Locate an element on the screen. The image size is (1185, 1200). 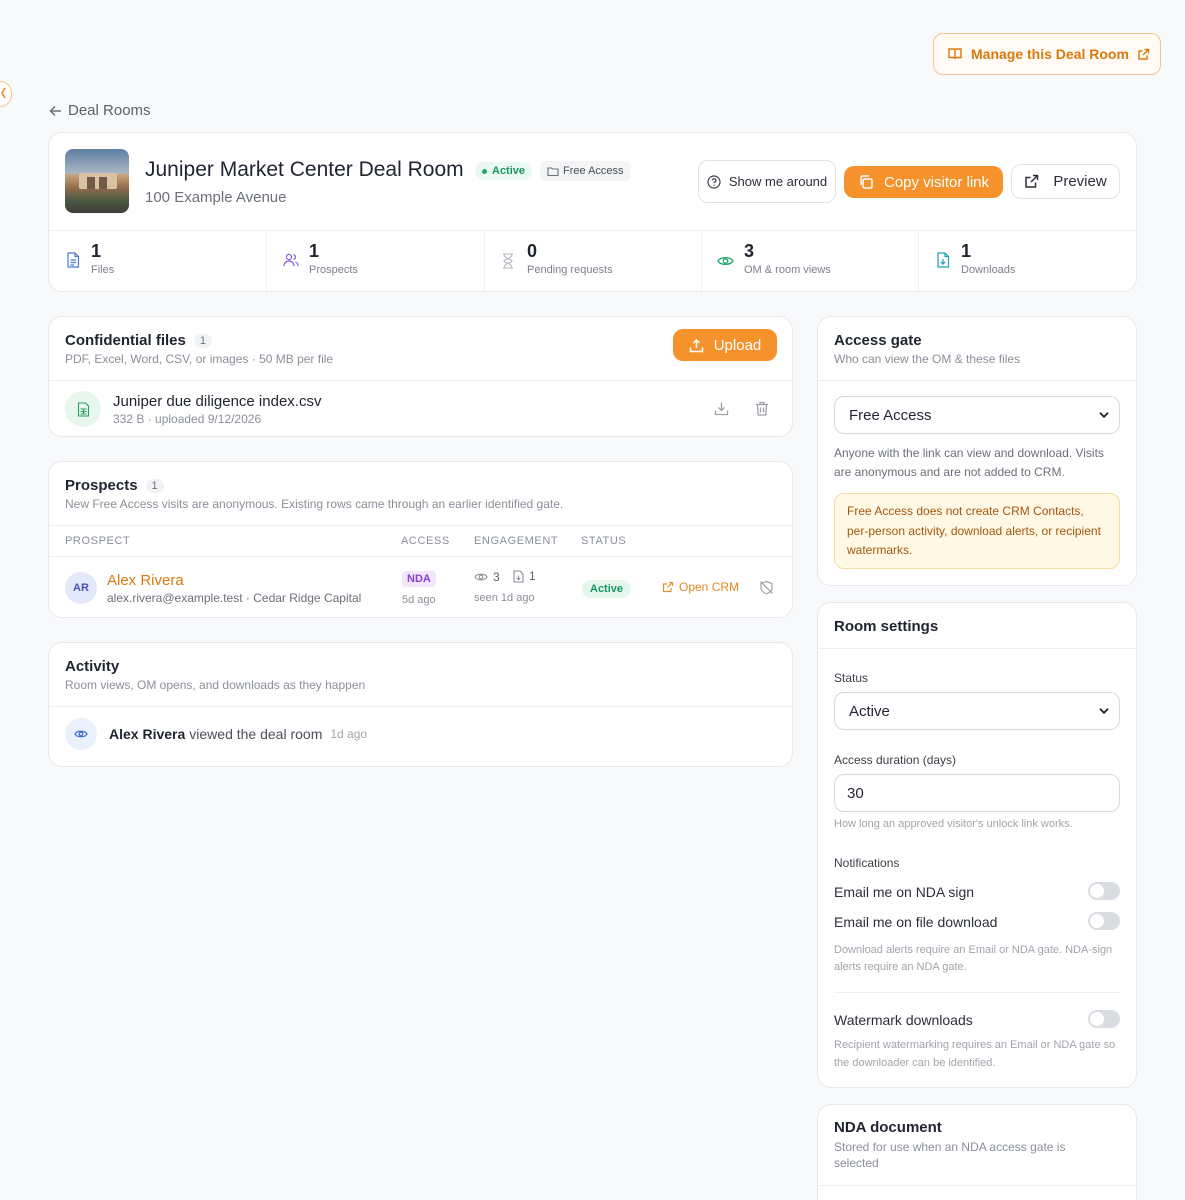
upload-button: Upload is located at coordinates (725, 345).